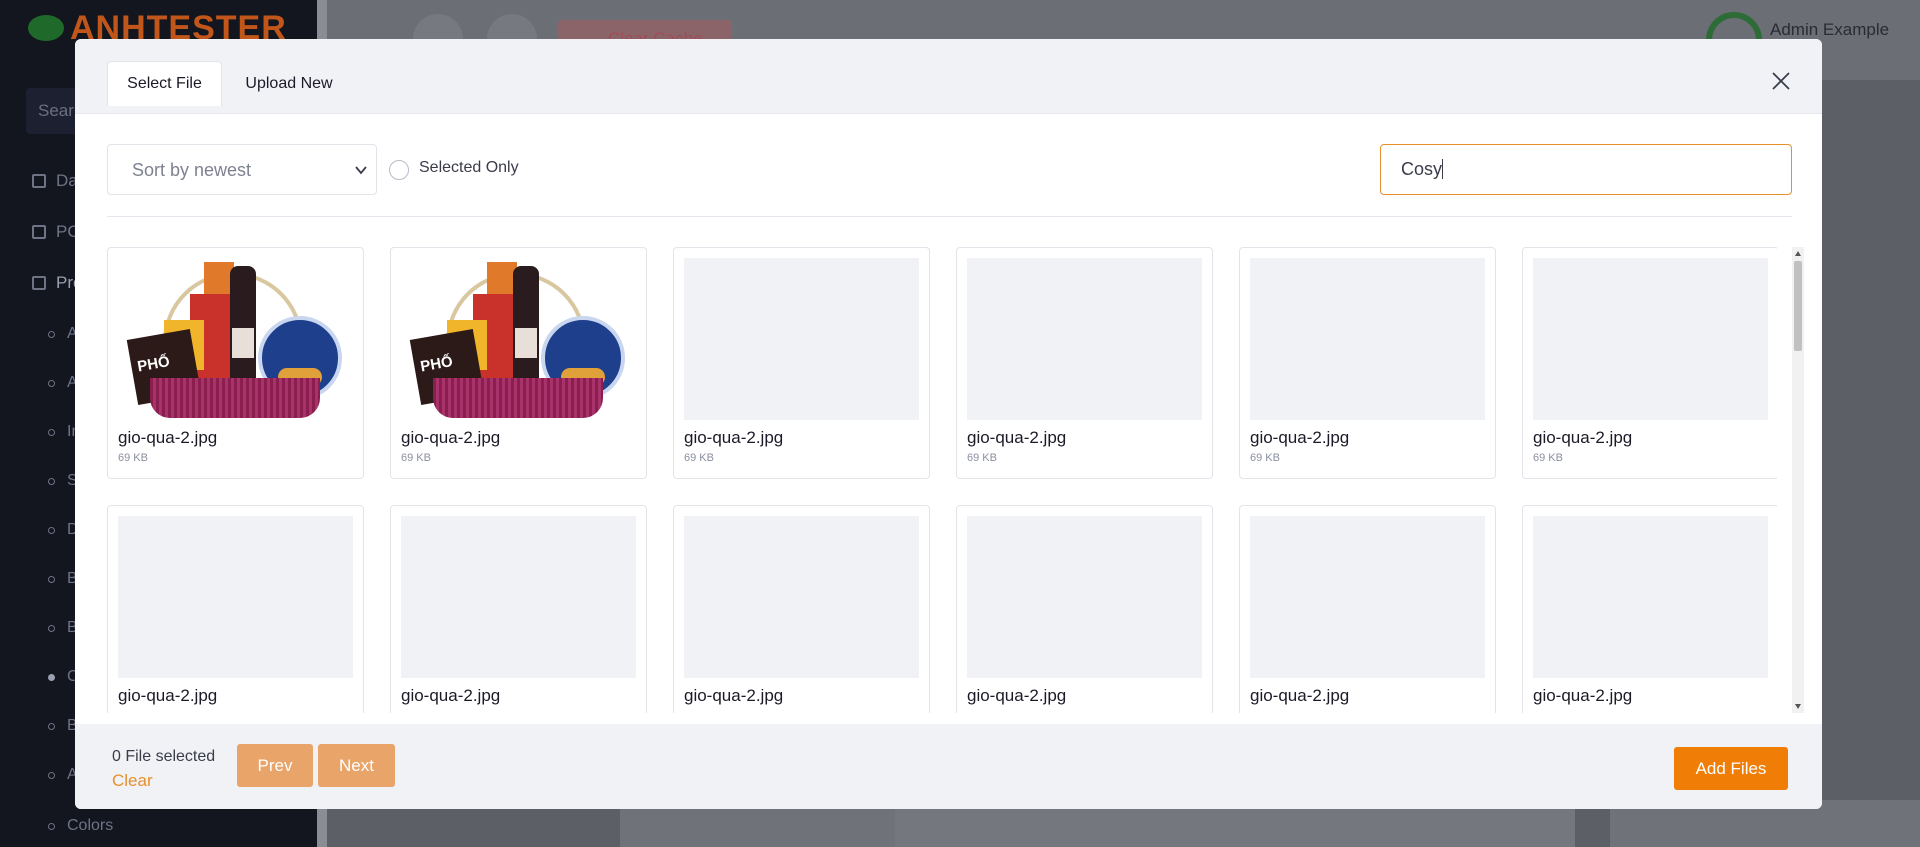  I want to click on search-input: Cosy, so click(1586, 169).